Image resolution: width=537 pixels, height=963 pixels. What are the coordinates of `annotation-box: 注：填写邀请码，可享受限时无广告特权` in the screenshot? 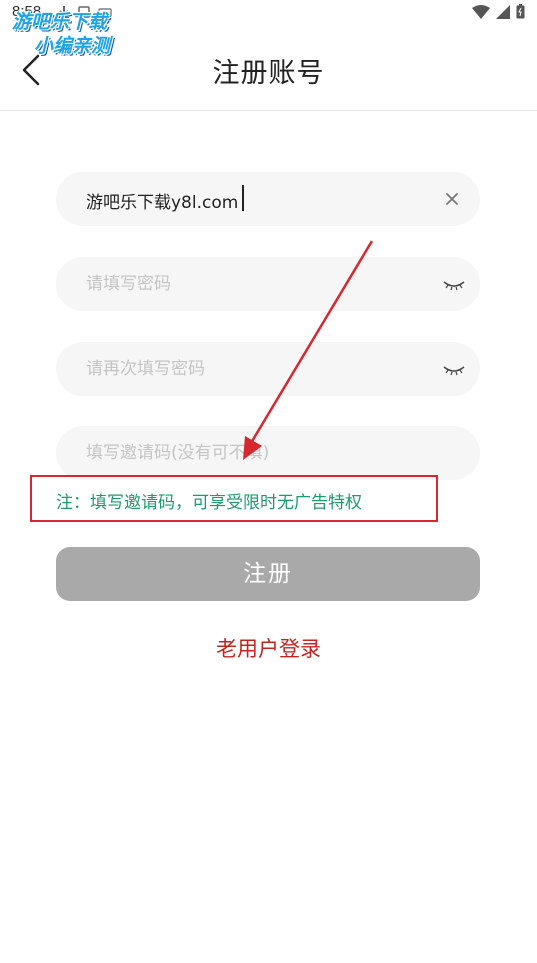 It's located at (234, 498).